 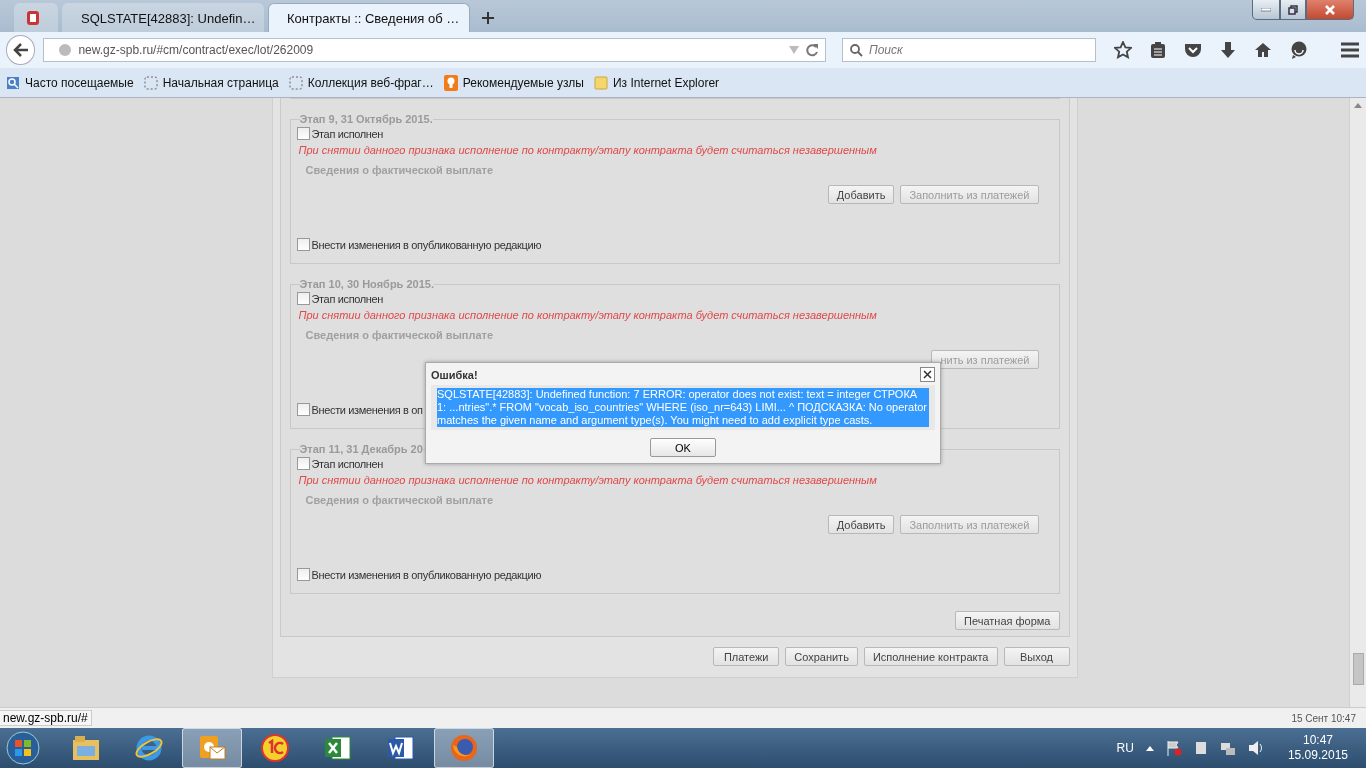 I want to click on bookmark-item: Начальная страница, so click(x=211, y=82).